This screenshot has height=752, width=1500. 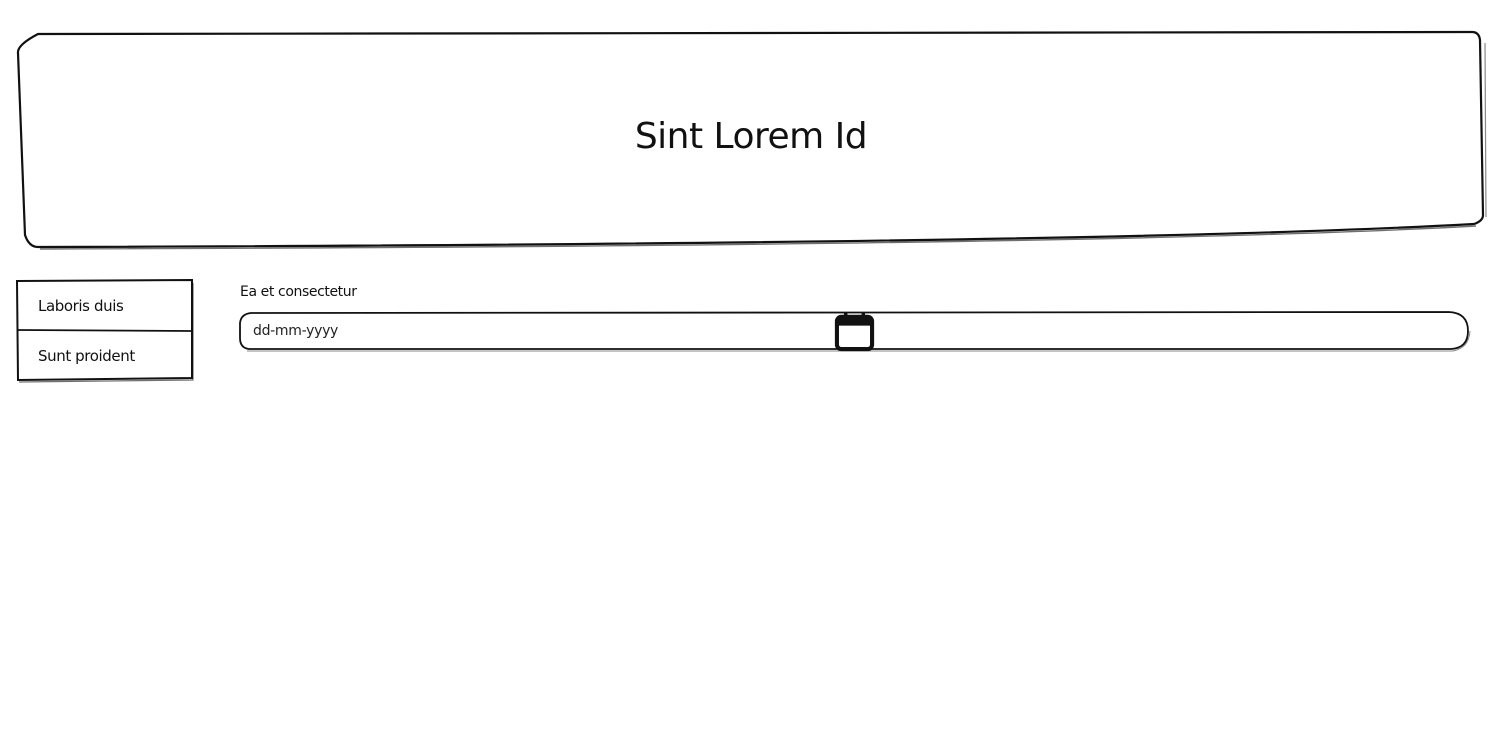 I want to click on sidebar-menu: Laboris duis Sunt proident, so click(x=104, y=330).